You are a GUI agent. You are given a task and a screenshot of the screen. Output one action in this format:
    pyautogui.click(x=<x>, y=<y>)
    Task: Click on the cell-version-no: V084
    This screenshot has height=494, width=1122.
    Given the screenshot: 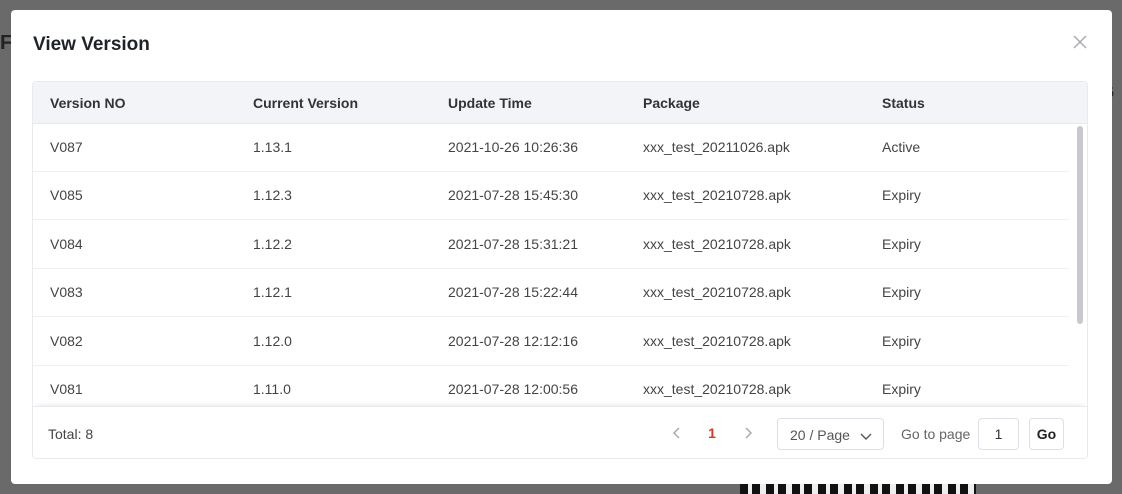 What is the action you would take?
    pyautogui.click(x=66, y=244)
    